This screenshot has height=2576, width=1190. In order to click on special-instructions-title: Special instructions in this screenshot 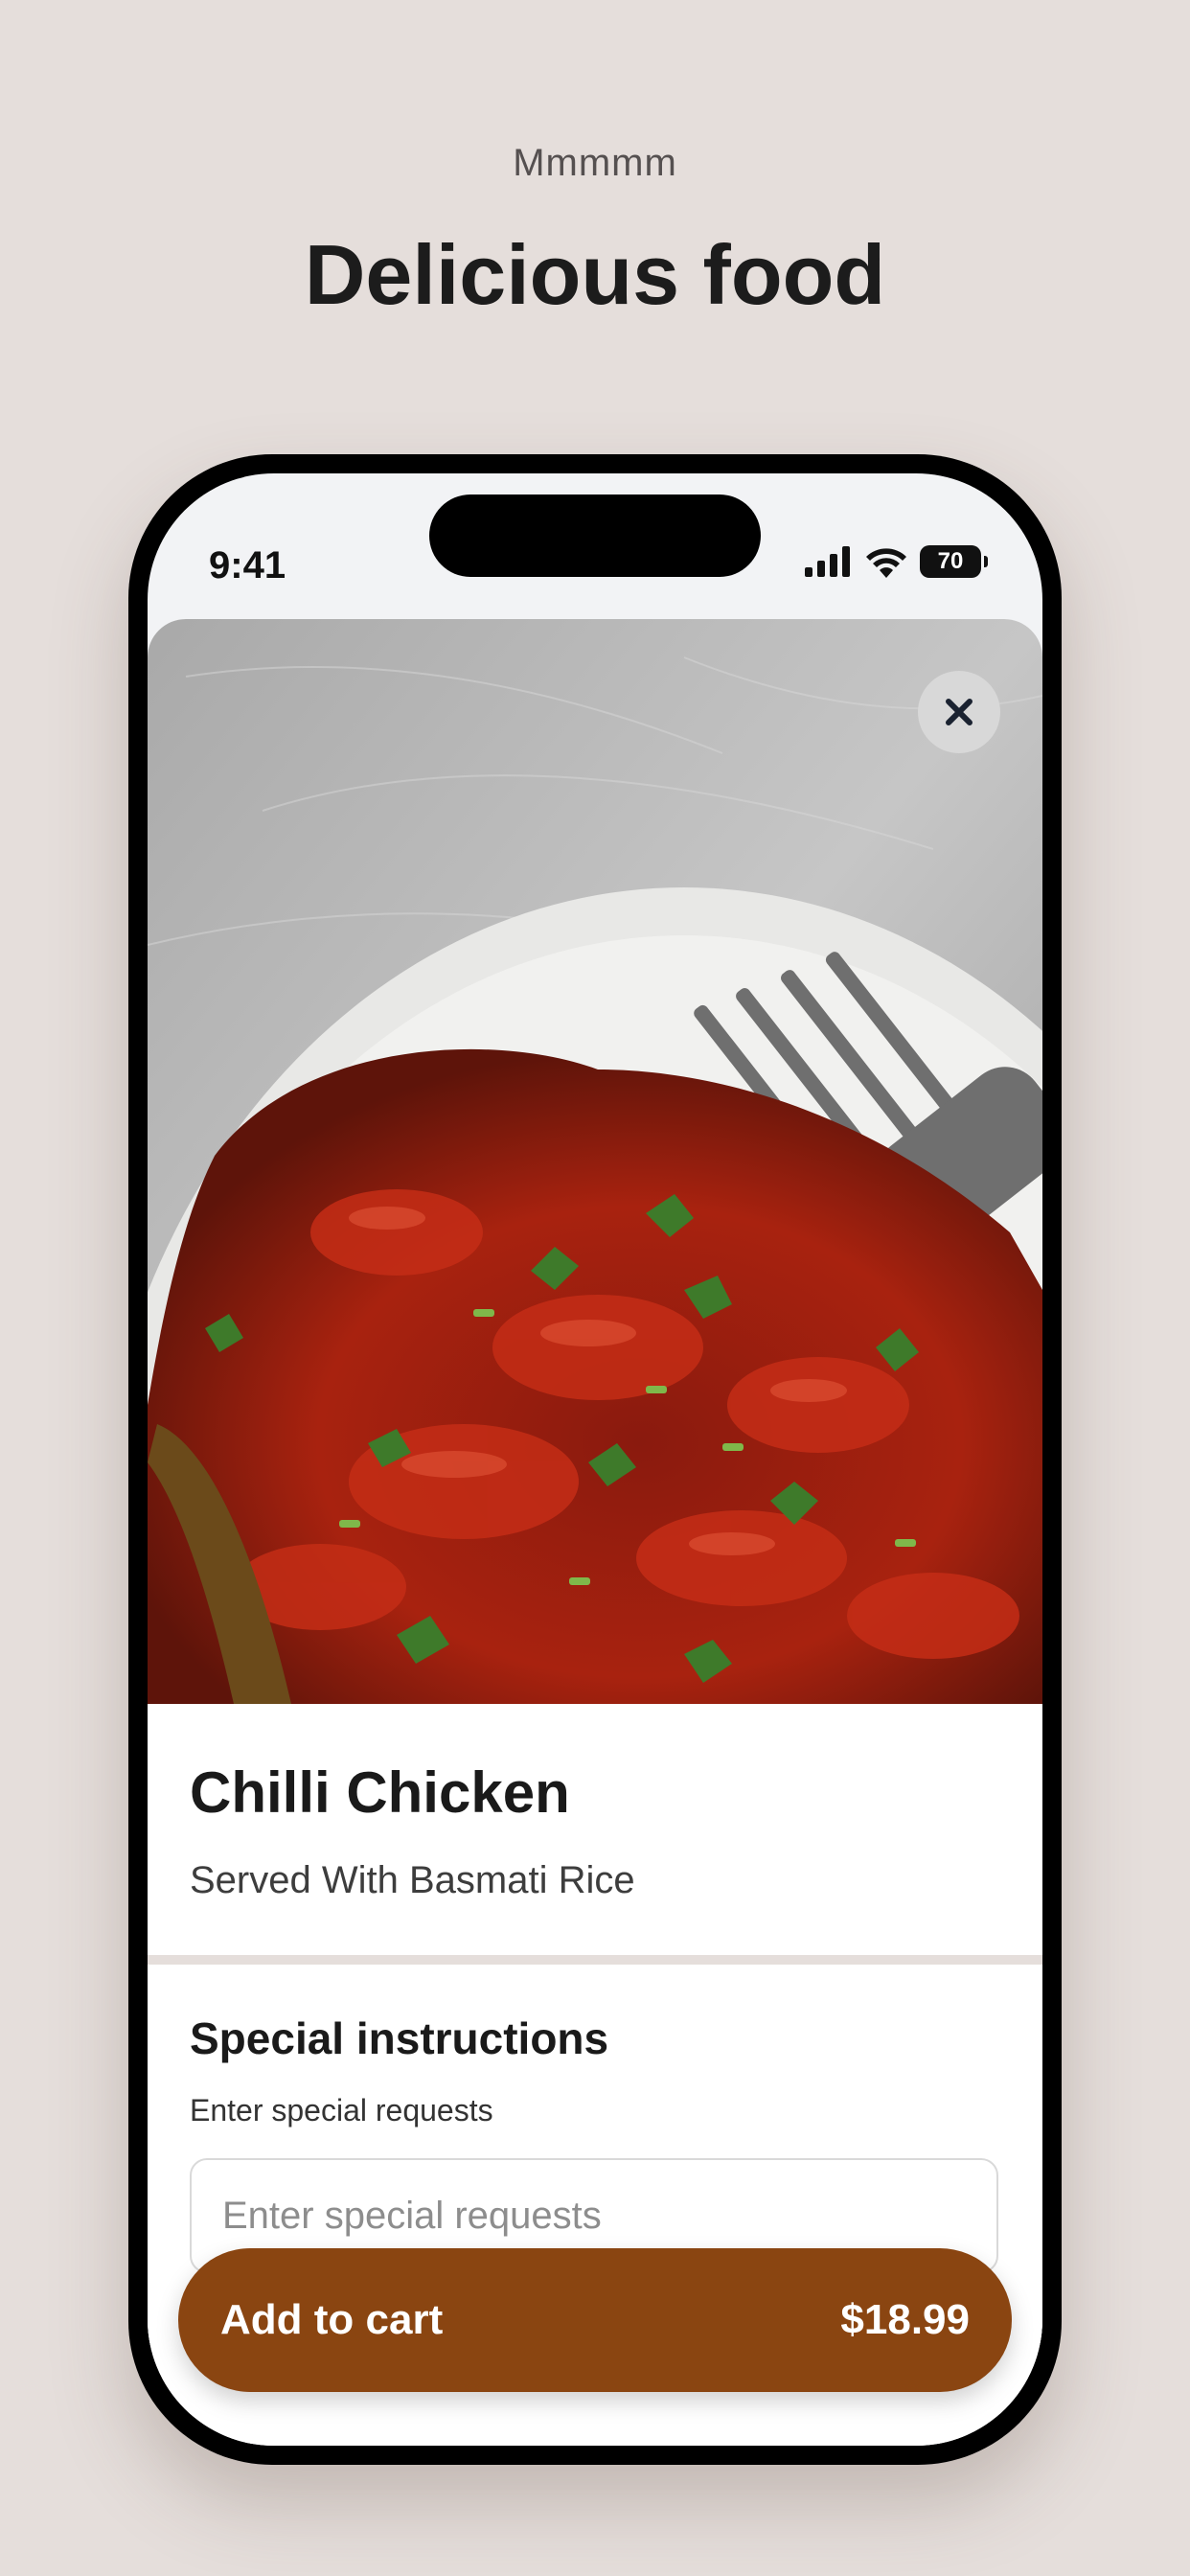, I will do `click(399, 2038)`.